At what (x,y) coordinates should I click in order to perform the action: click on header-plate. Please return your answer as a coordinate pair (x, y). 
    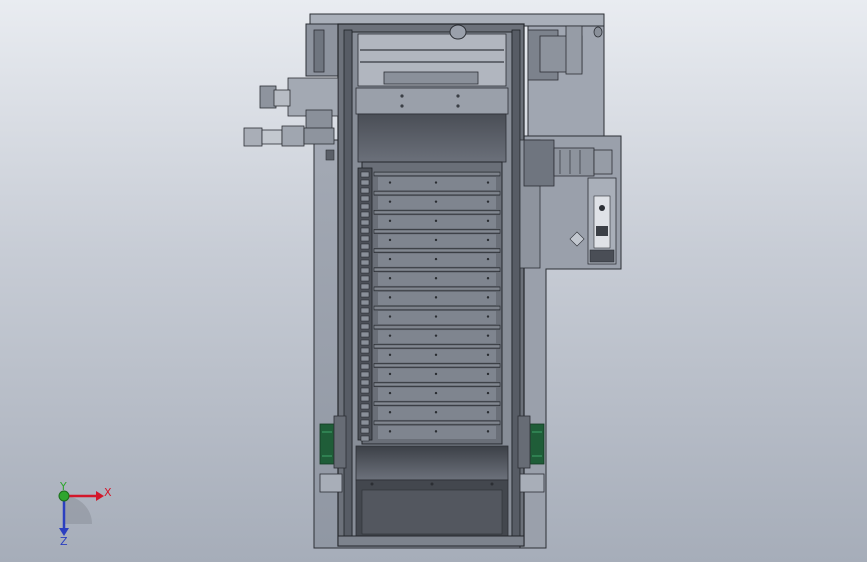
    Looking at the image, I should click on (432, 101).